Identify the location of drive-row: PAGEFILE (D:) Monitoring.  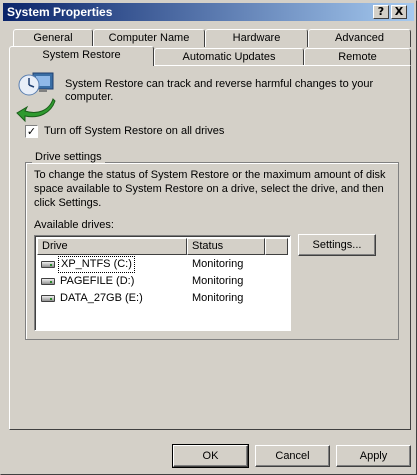
(164, 281).